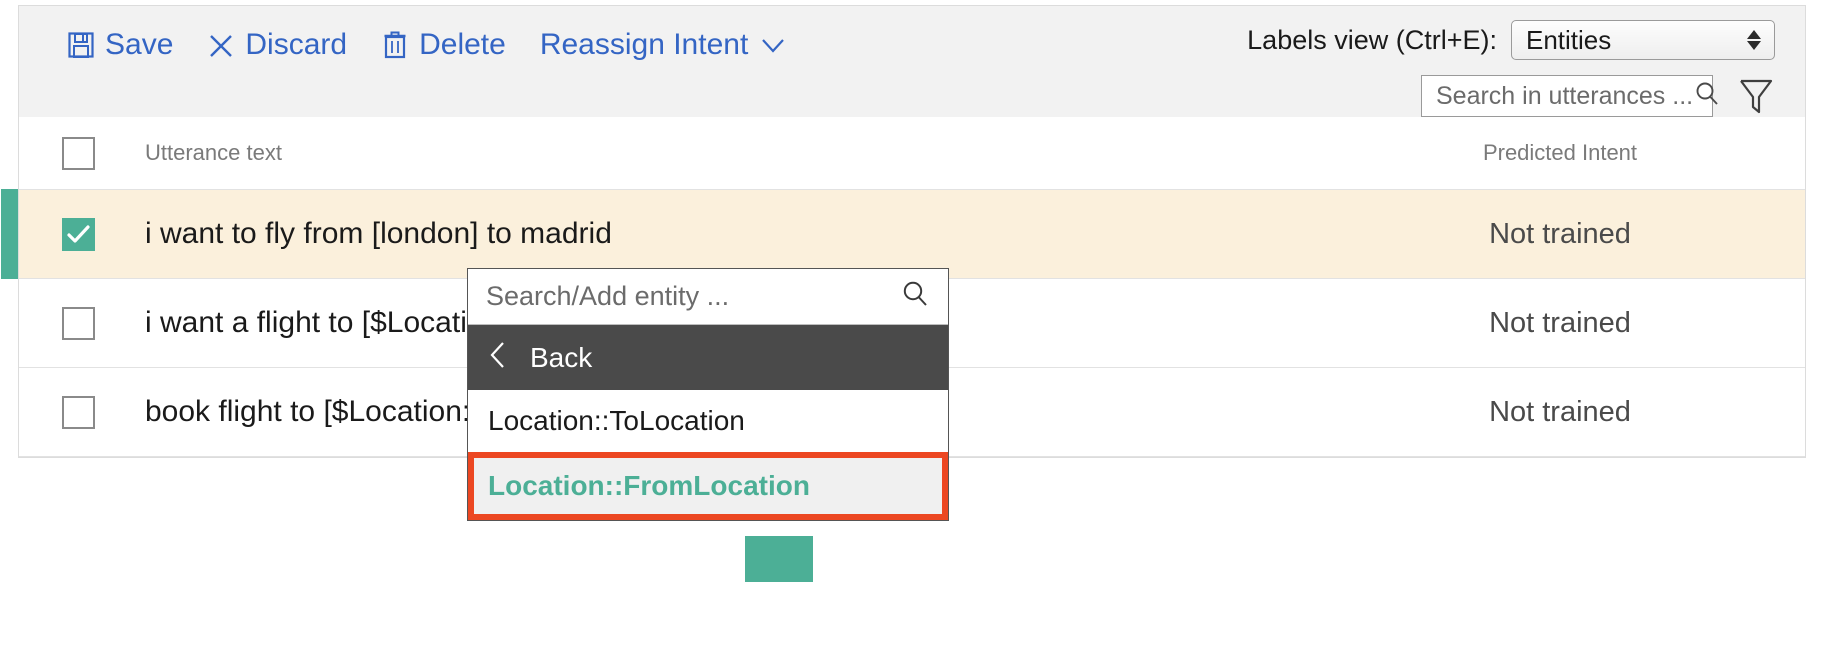  Describe the element at coordinates (213, 152) in the screenshot. I see `column-header-utterance-text: Utterance text` at that location.